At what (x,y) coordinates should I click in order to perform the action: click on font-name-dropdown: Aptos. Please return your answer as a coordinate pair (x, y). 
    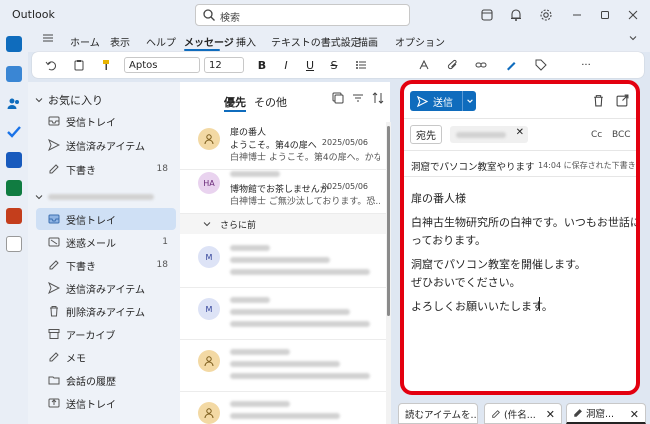
    Looking at the image, I should click on (162, 65).